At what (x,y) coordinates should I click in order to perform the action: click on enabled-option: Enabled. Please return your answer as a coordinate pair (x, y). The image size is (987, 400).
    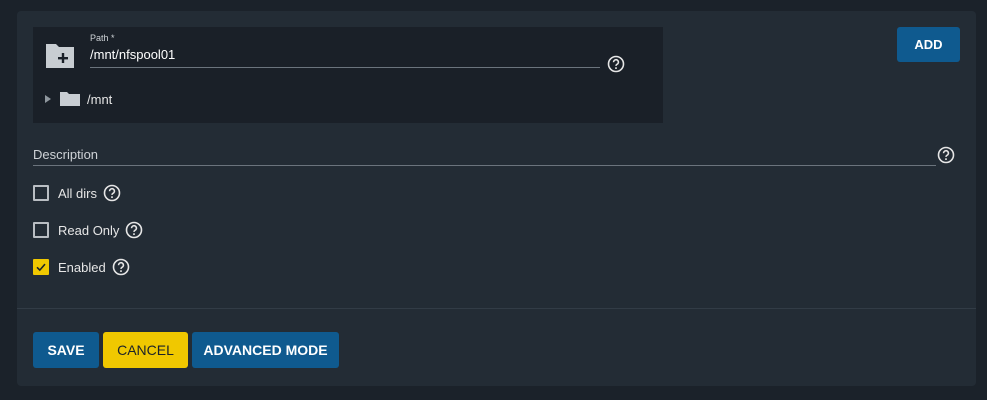
    Looking at the image, I should click on (81, 267).